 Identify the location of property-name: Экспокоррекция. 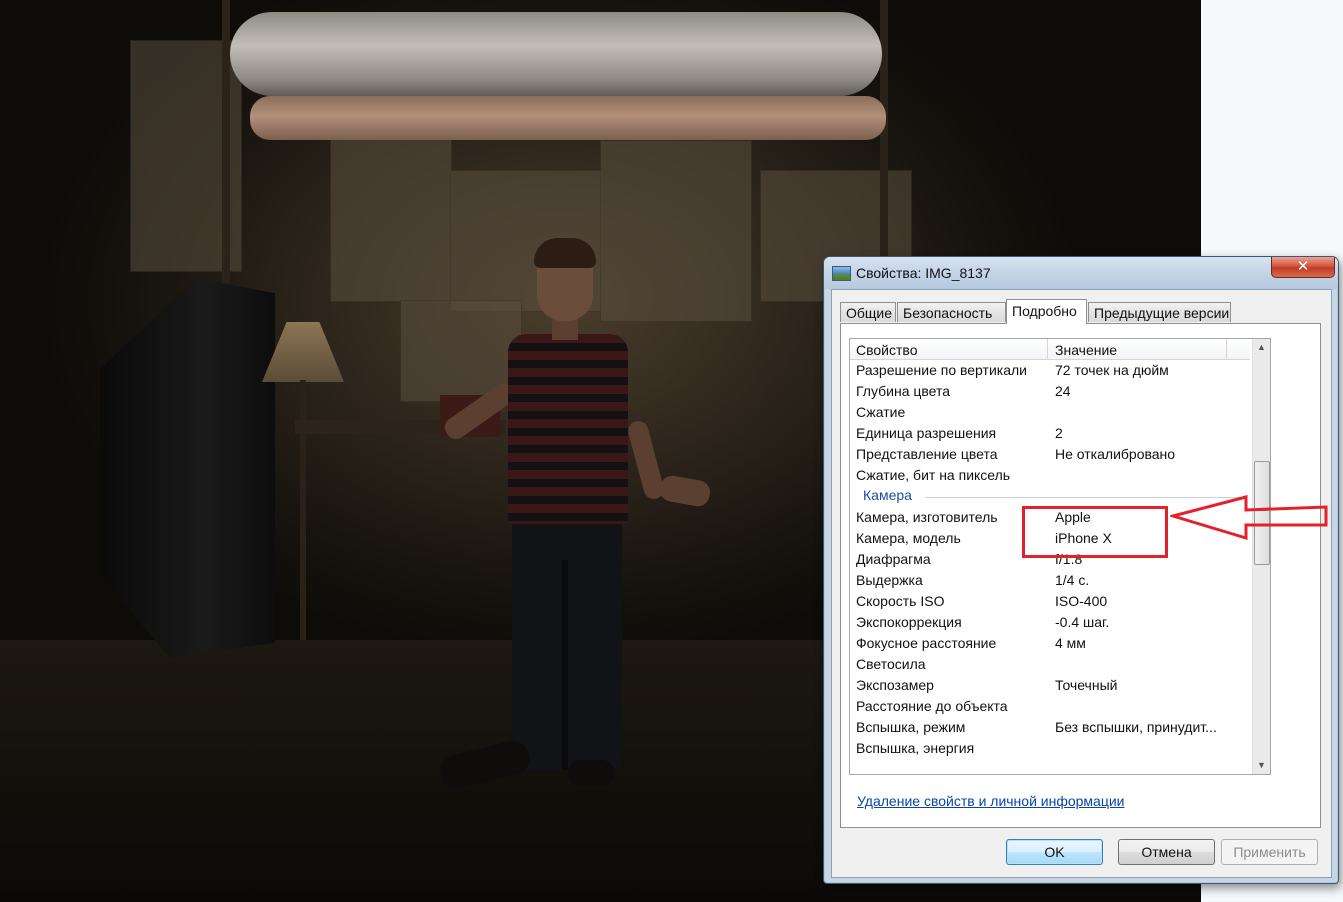
(909, 622).